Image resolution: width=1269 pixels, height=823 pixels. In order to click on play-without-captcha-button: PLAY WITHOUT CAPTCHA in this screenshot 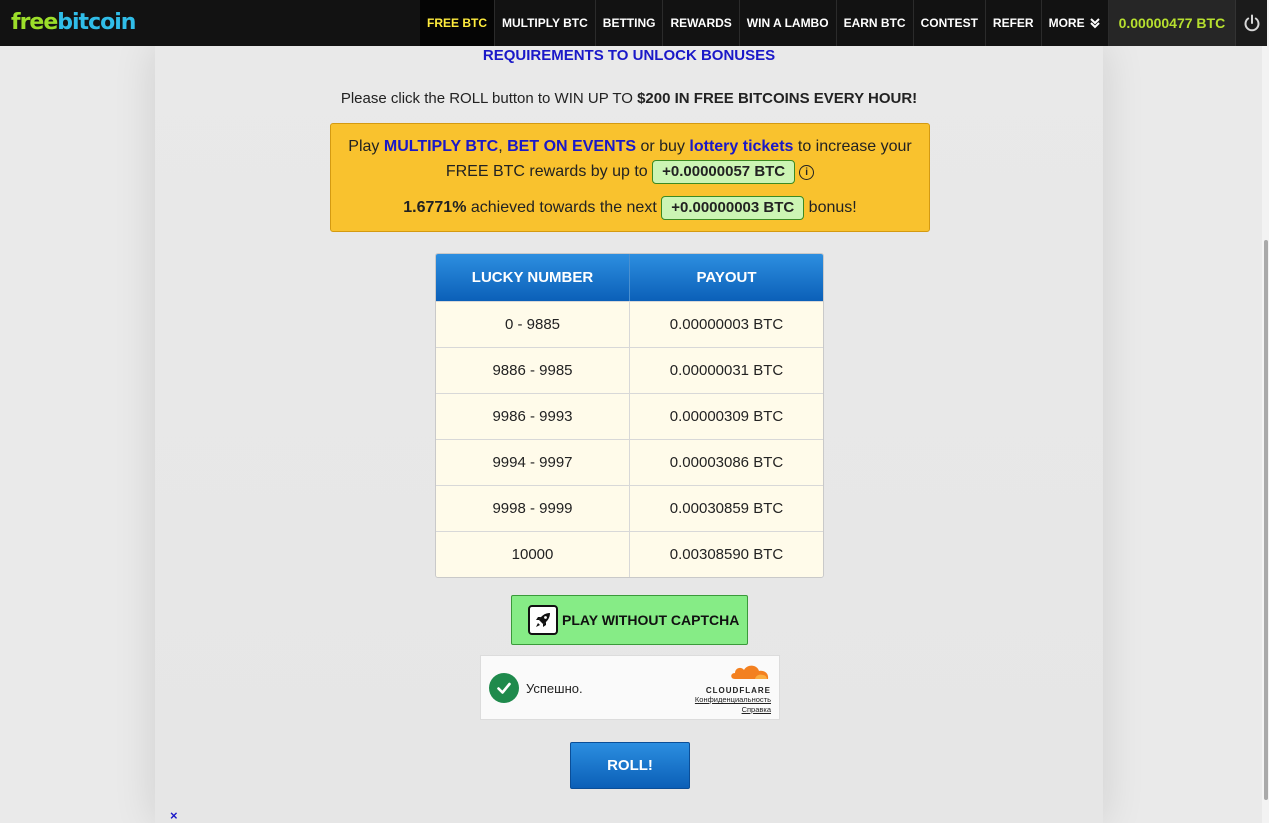, I will do `click(629, 620)`.